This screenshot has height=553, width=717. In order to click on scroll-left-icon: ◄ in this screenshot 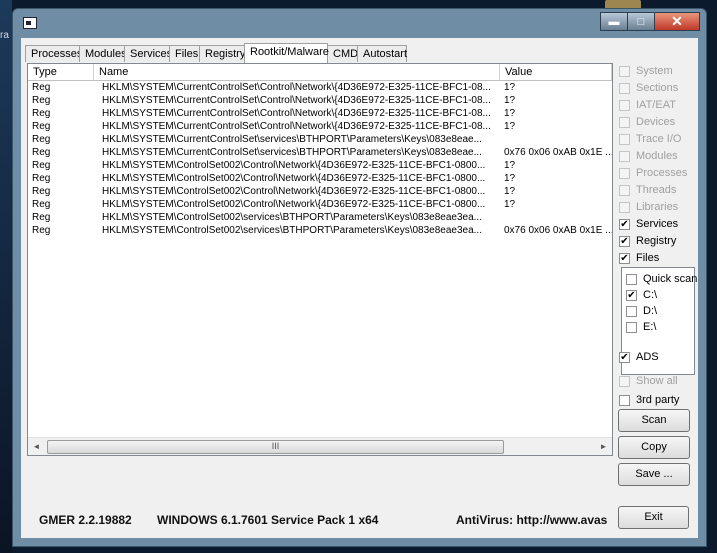, I will do `click(36, 446)`.